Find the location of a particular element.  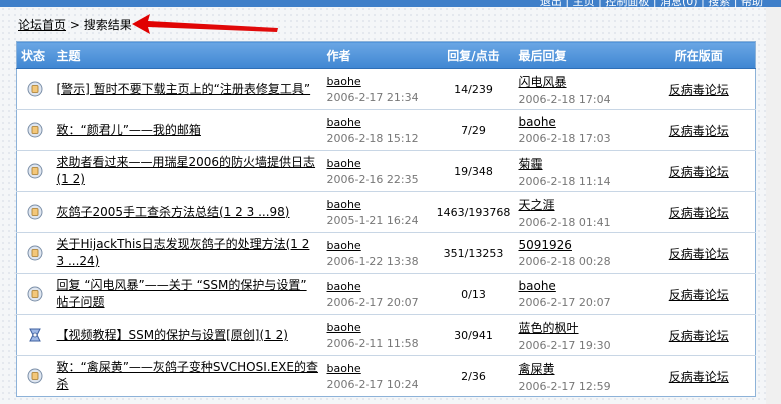

author-cell: baohe 2006-1-22 13:38 is located at coordinates (377, 253).